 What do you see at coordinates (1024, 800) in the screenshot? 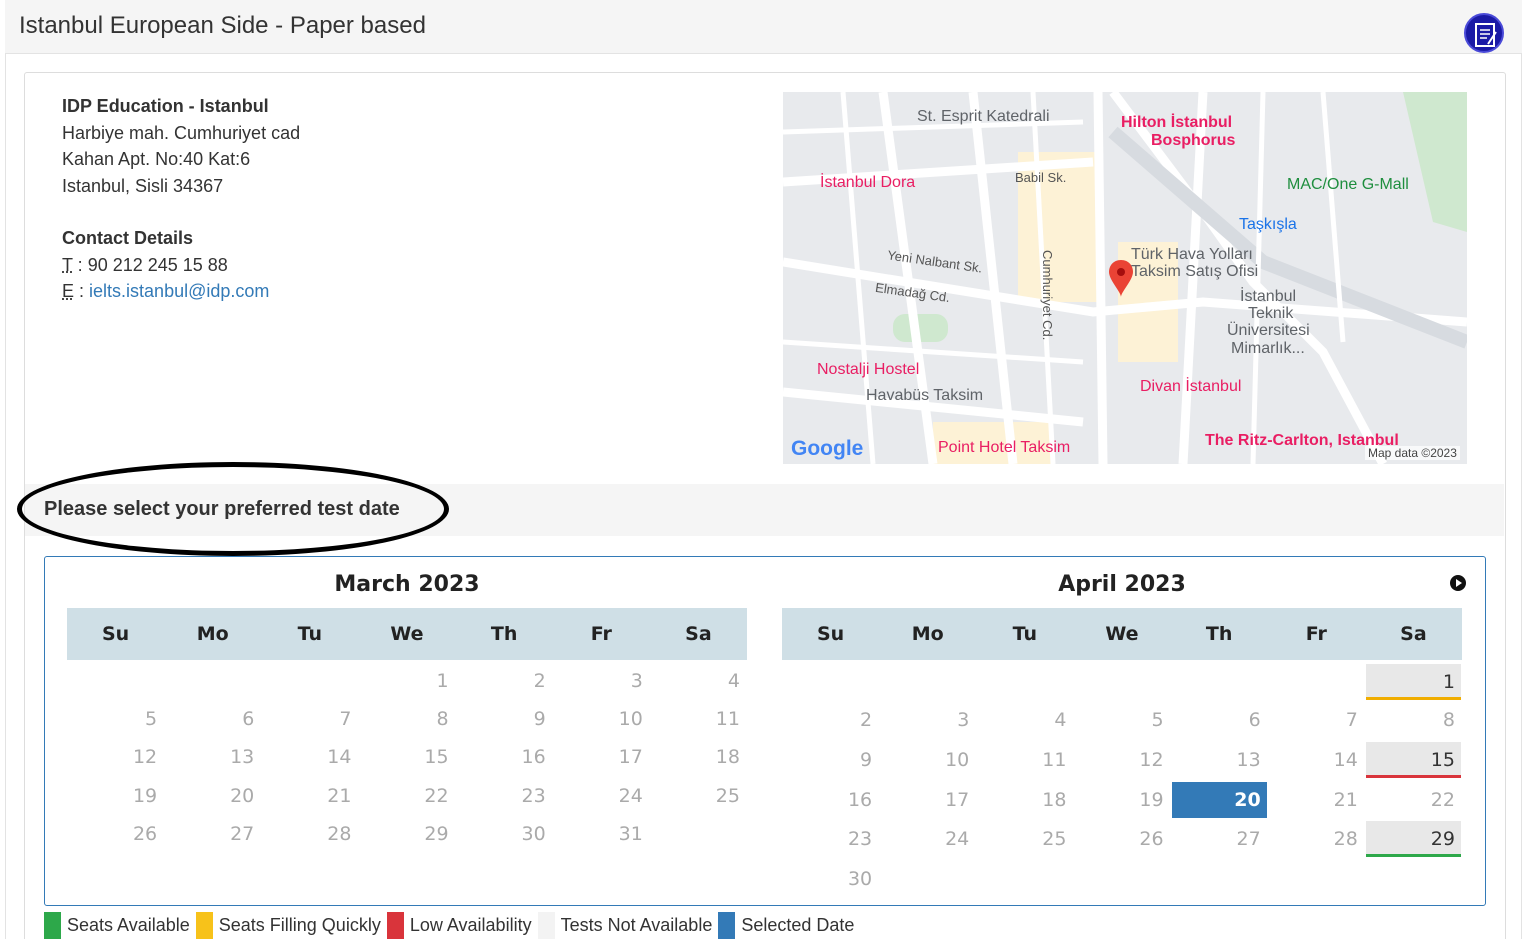
I see `calendar-day: 18` at bounding box center [1024, 800].